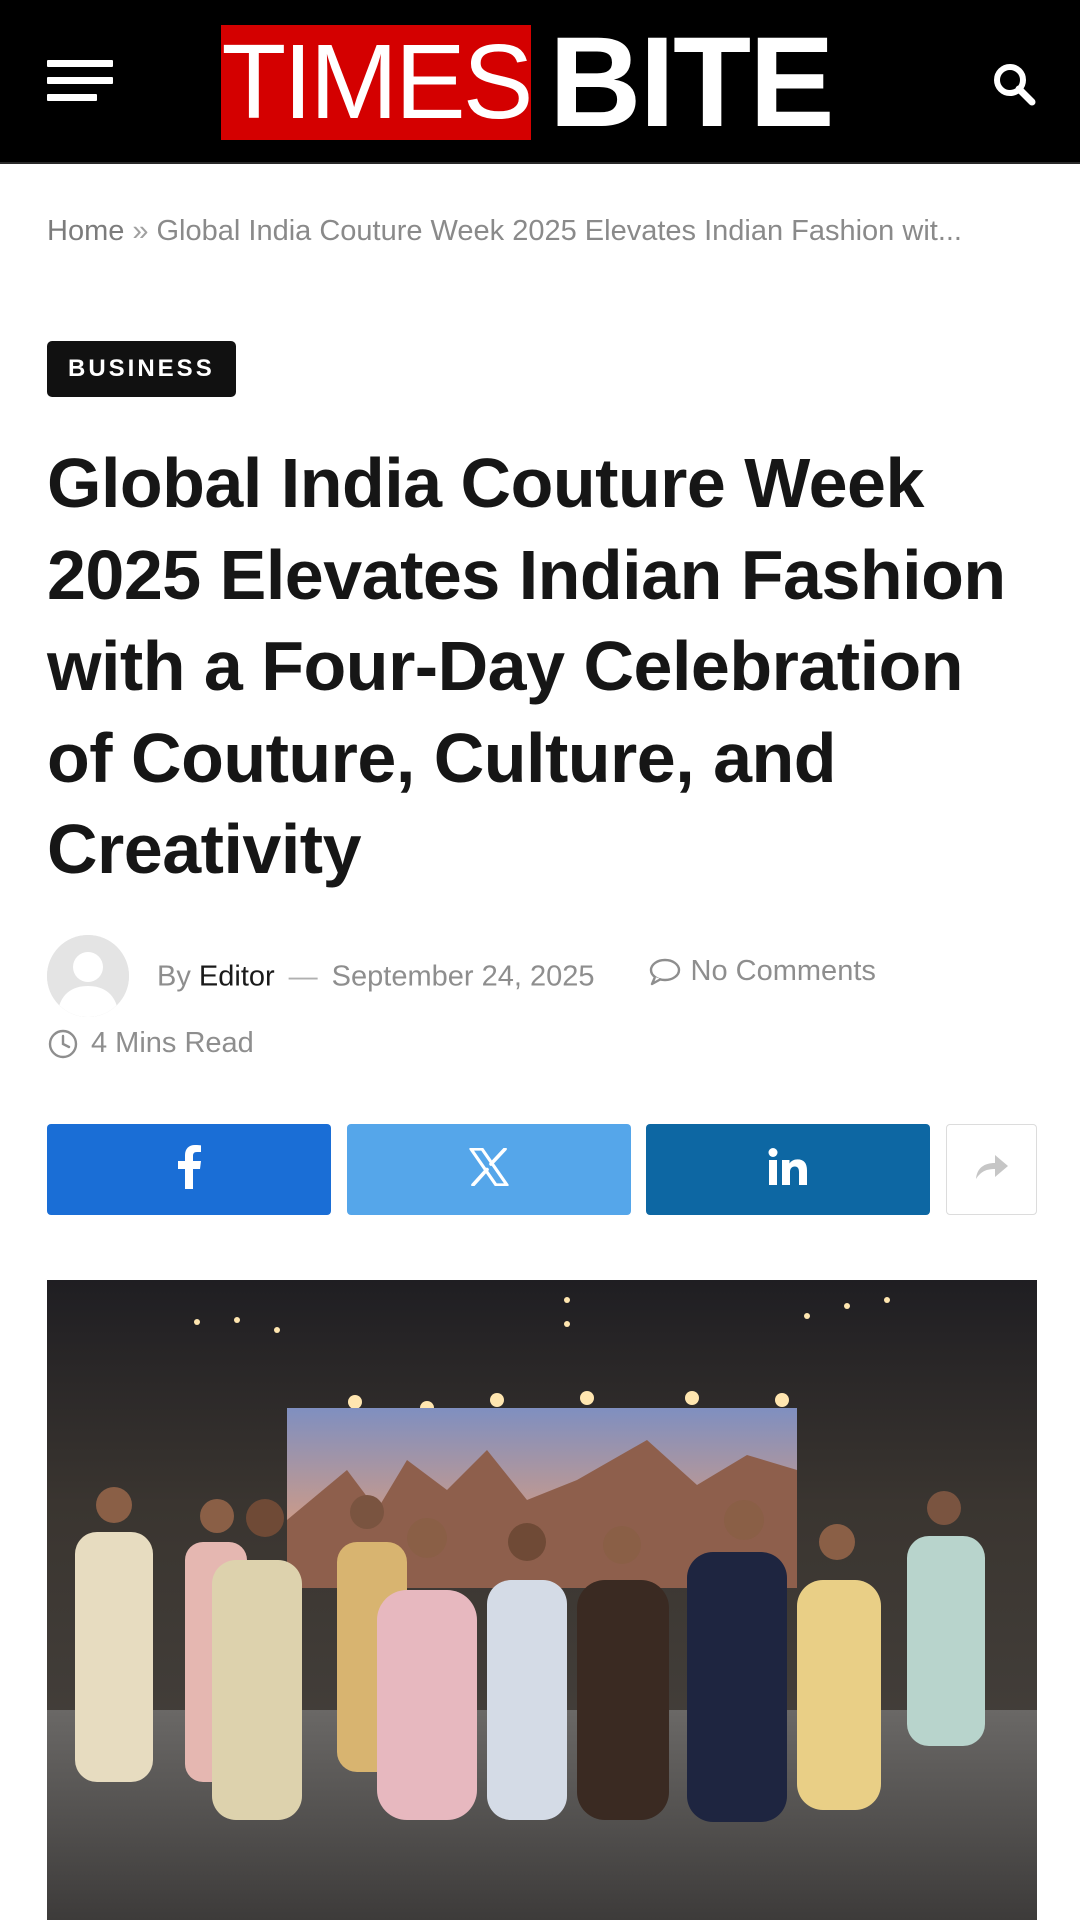  I want to click on share-facebook-button, so click(189, 1169).